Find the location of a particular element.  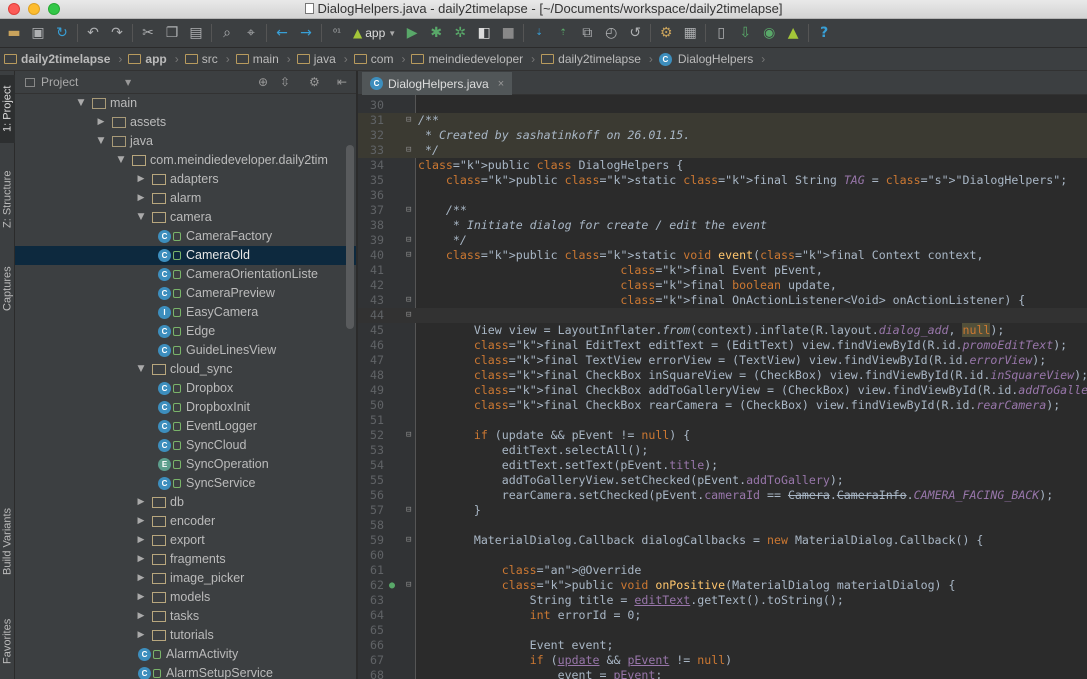

code-line: 44 ⊟ is located at coordinates (722, 315).